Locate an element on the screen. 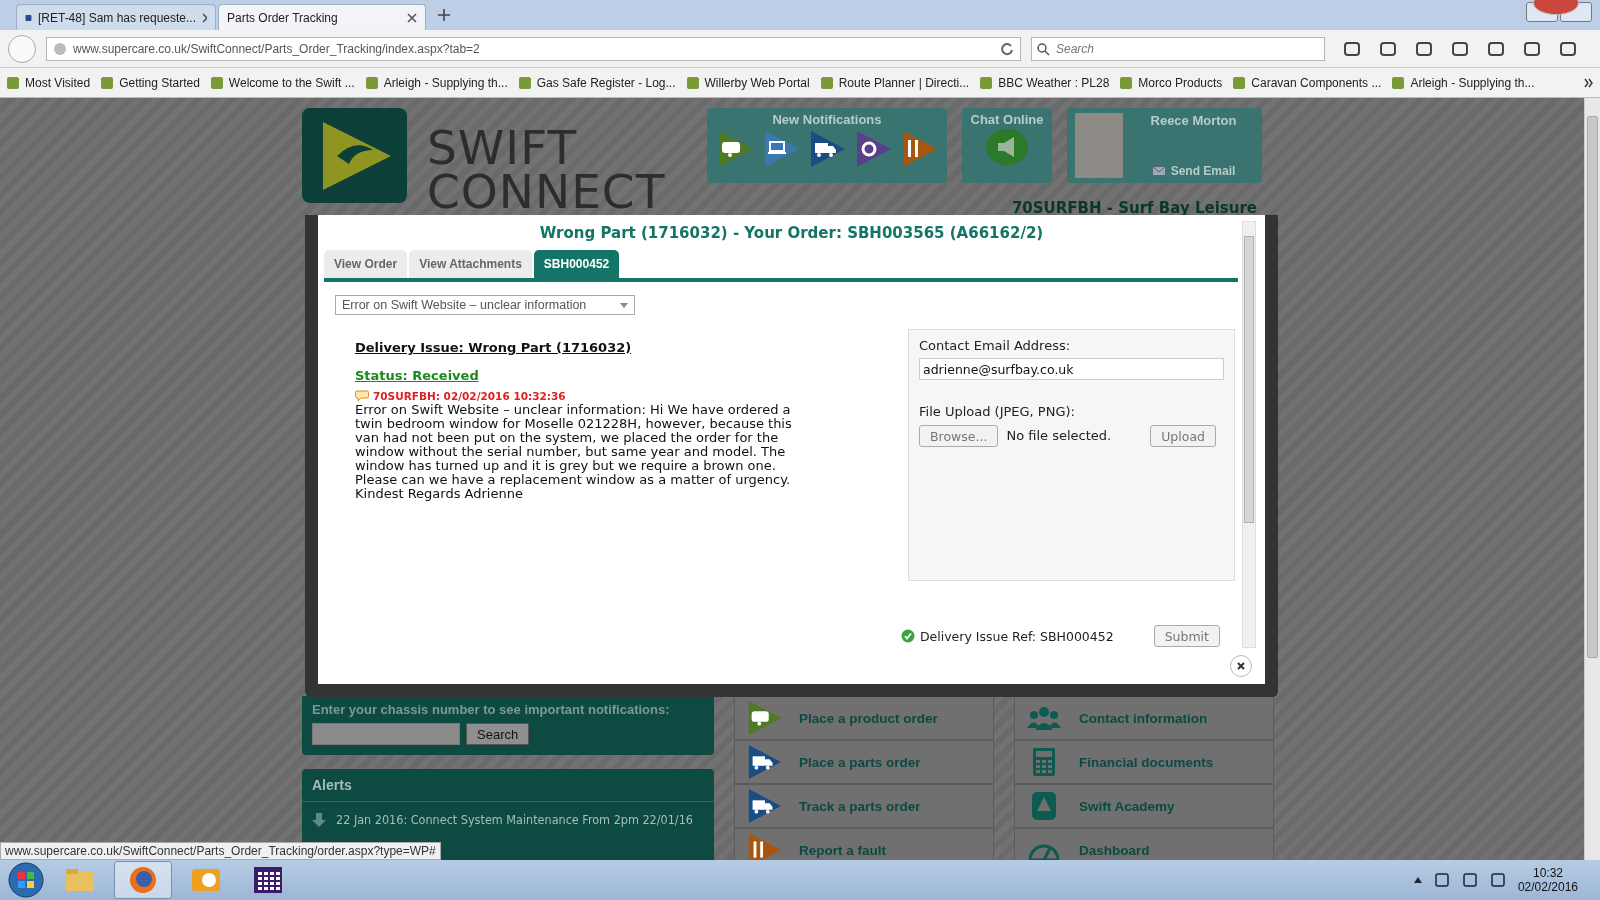 This screenshot has width=1600, height=900. issue-type-dropdown: Error on Swift Website – unclear information is located at coordinates (485, 305).